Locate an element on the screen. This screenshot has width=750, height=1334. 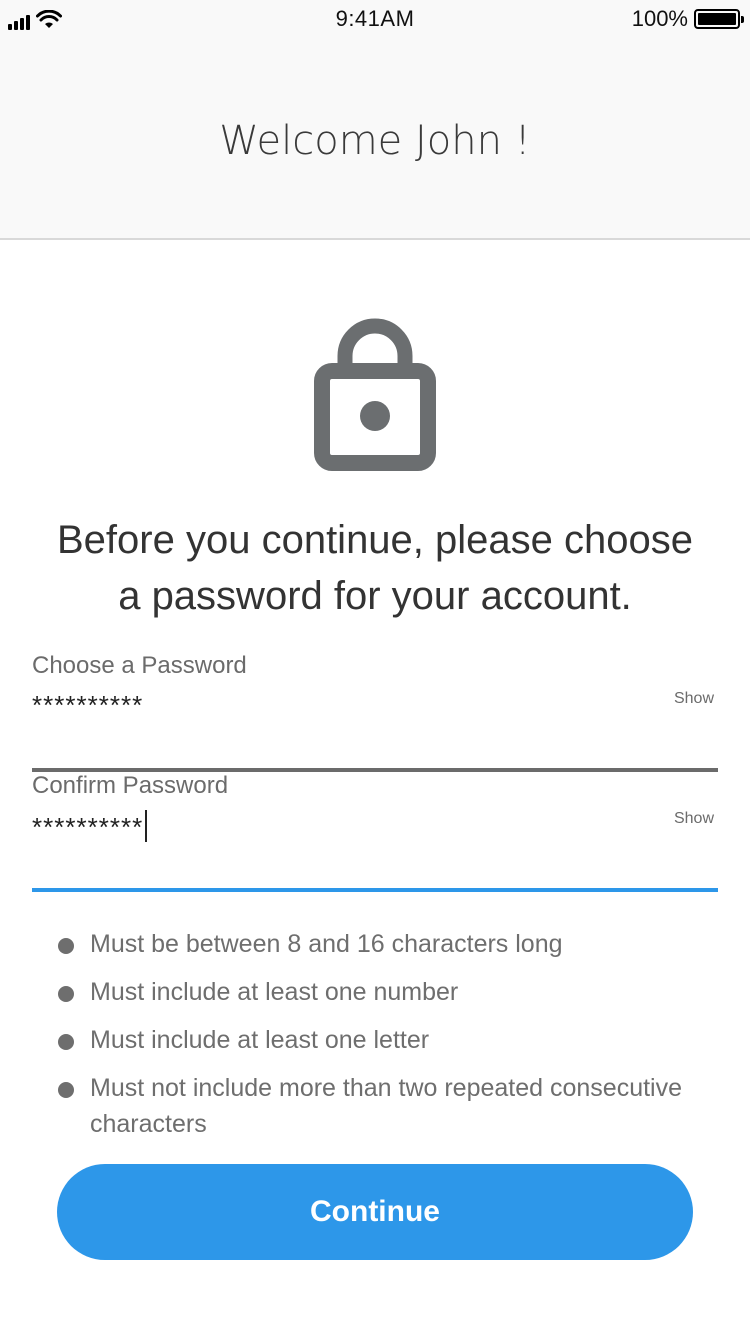
continue-button: Continue is located at coordinates (375, 1212).